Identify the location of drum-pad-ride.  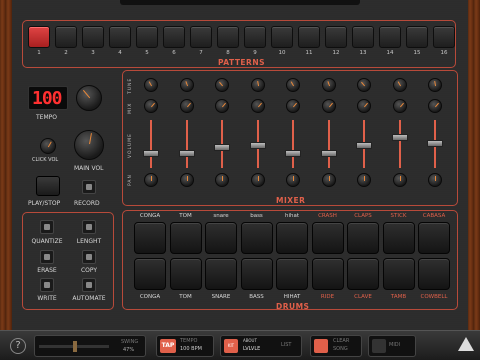
(327, 274).